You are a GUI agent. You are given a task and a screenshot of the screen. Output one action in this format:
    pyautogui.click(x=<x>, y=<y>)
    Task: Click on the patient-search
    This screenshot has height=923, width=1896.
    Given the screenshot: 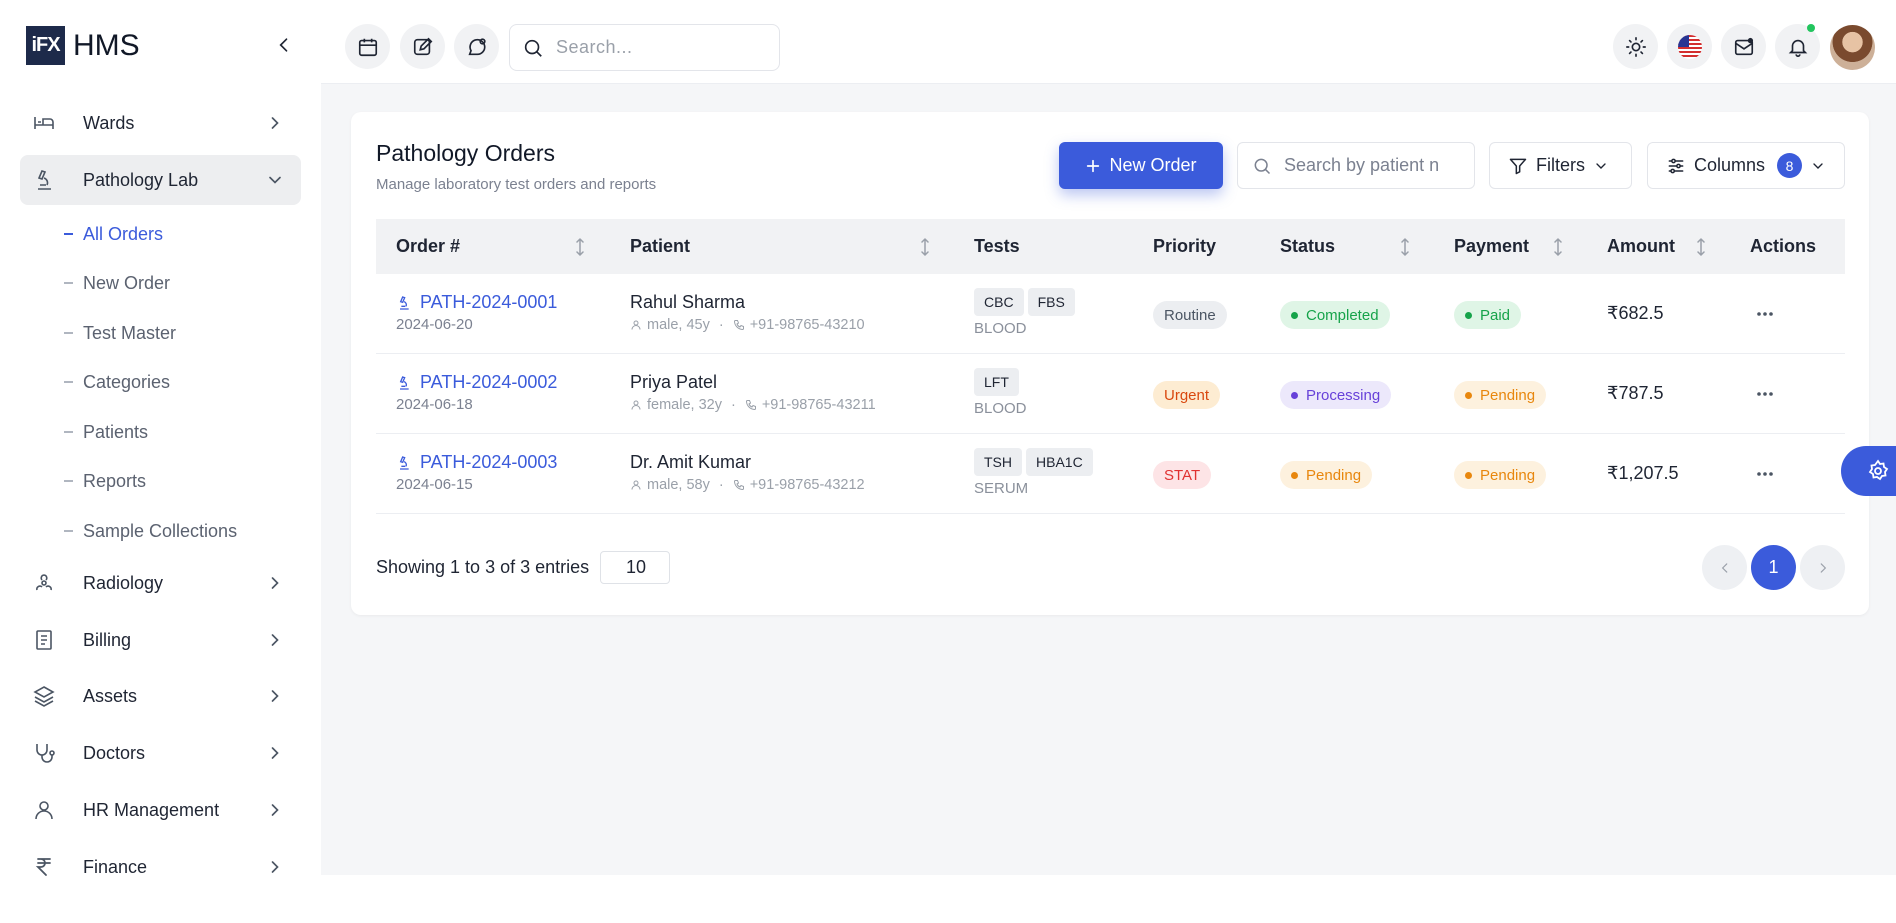 What is the action you would take?
    pyautogui.click(x=1356, y=165)
    